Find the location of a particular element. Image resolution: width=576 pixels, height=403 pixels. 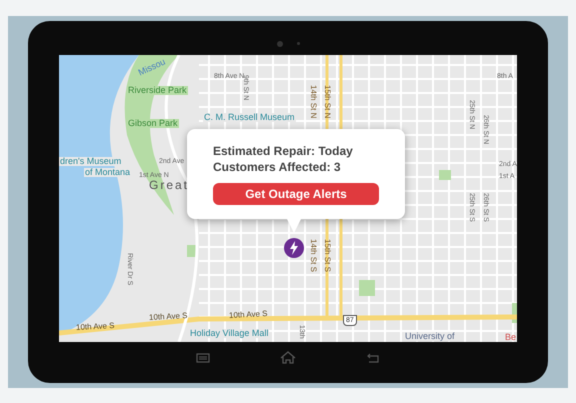

street-label: 15th St N is located at coordinates (327, 101).